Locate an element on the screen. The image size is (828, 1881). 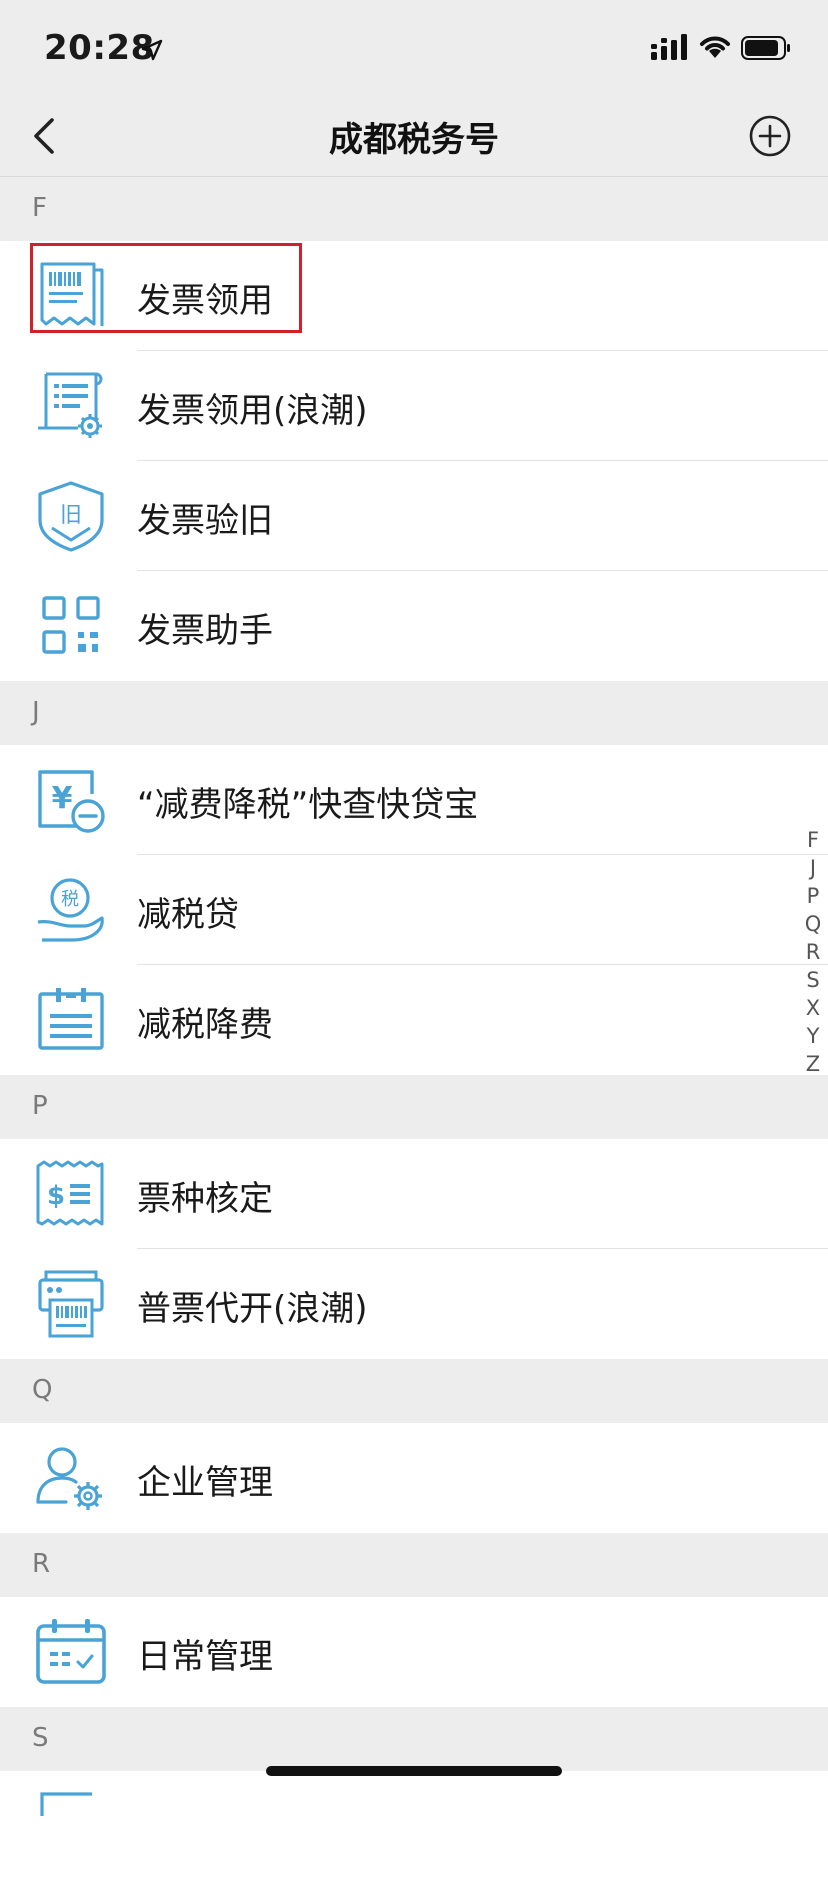
alphabet-index-bar: F J P Q R S X Y Z is located at coordinates (813, 952).